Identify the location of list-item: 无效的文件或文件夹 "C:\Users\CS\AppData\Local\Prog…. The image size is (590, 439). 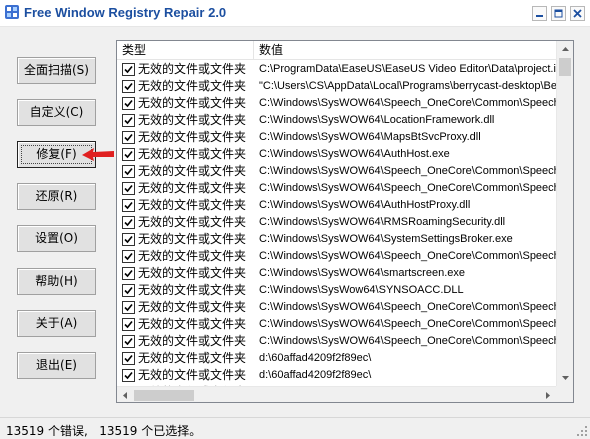
(336, 86).